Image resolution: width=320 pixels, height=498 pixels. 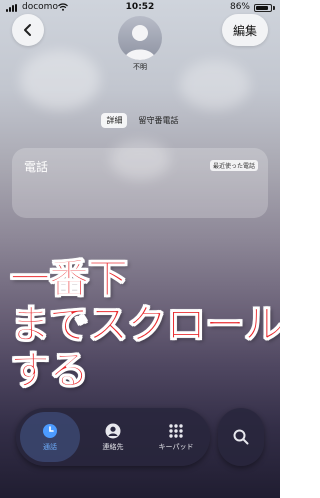 I want to click on battery-level, so click(x=262, y=8).